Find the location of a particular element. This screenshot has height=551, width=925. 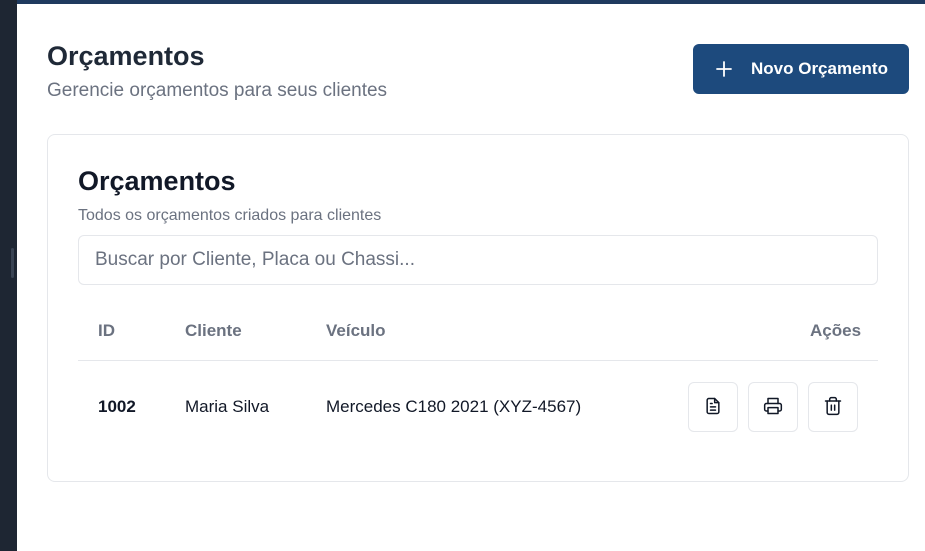

column-header-id: ID is located at coordinates (106, 331).